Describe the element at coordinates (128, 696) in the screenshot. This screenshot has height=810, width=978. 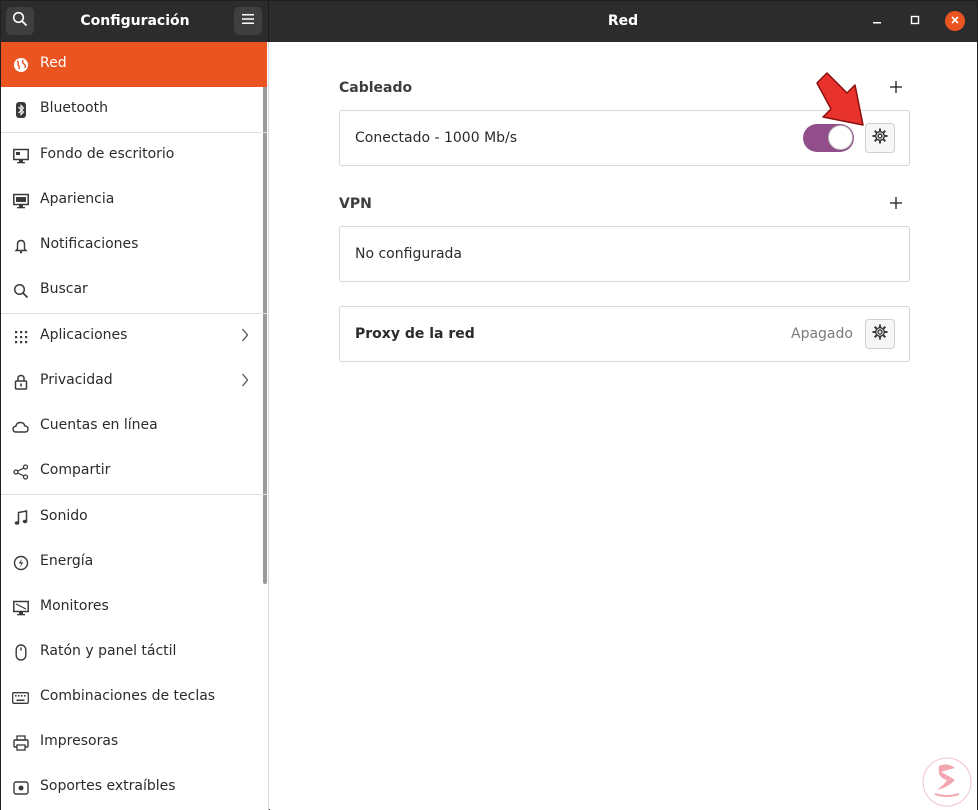
I see `sidebar-item-label: Combinaciones de teclas` at that location.